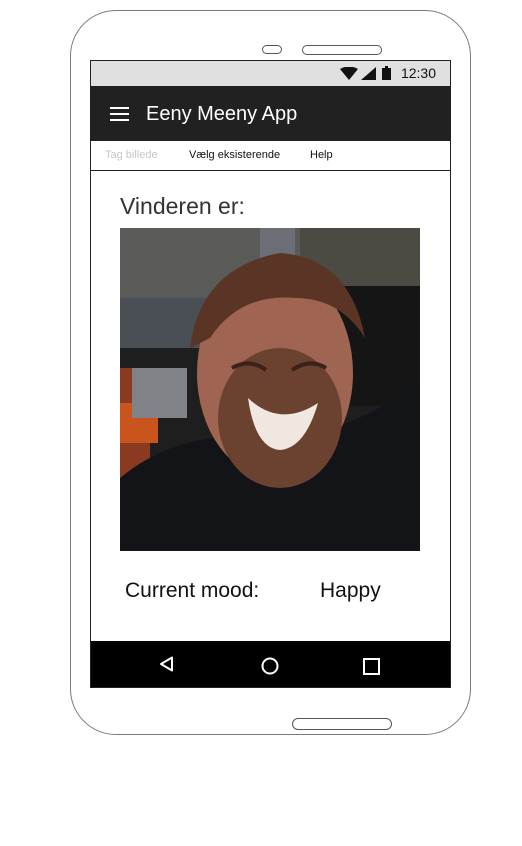 This screenshot has width=522, height=846. Describe the element at coordinates (234, 155) in the screenshot. I see `tab-vaelg-eksisterende: Vælg eksisterende` at that location.